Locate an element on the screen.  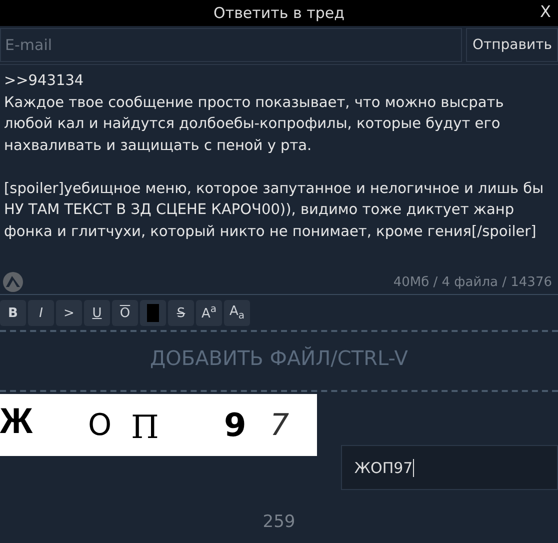
send-button: Отправить is located at coordinates (512, 45).